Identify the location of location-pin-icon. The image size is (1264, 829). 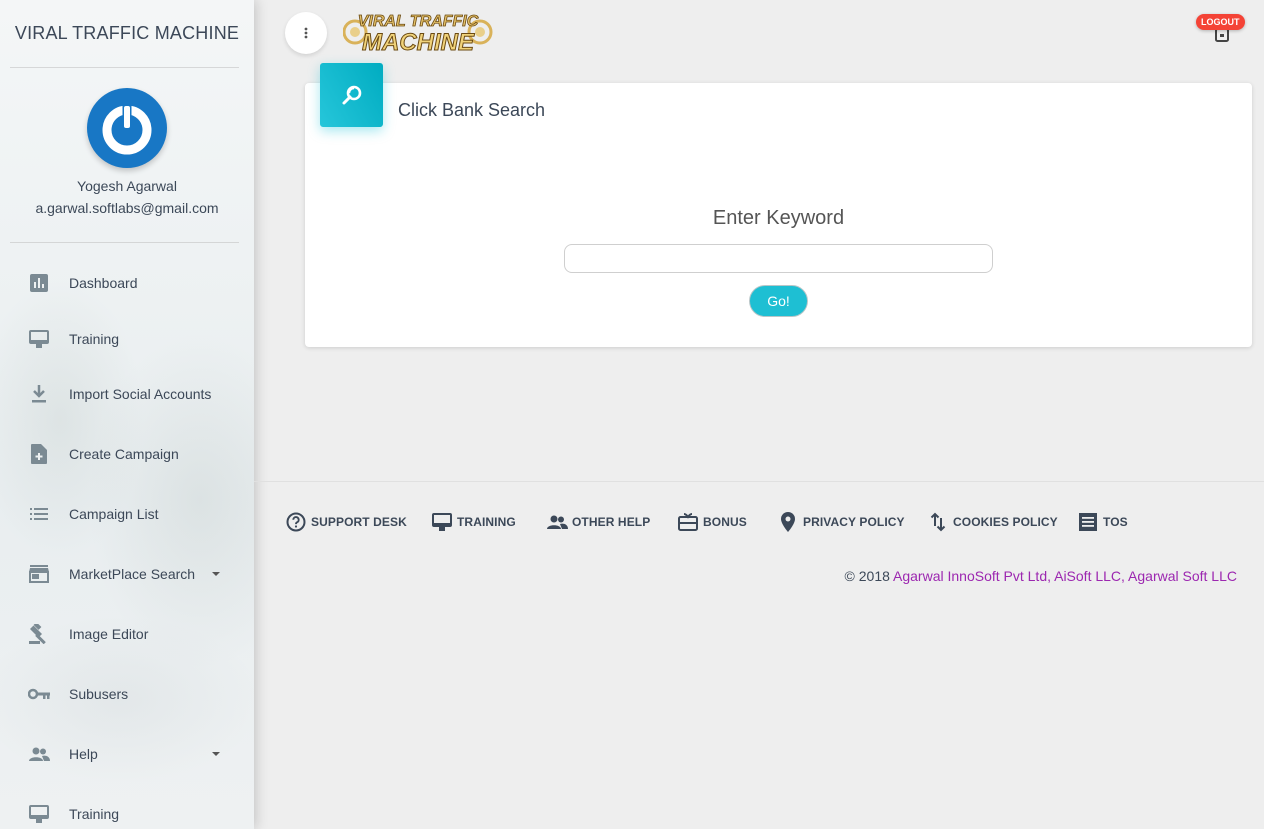
(788, 522).